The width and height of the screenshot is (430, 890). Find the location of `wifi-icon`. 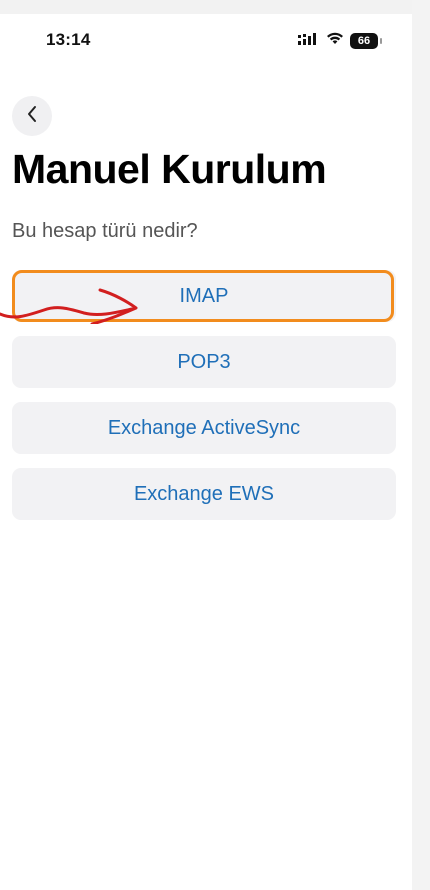

wifi-icon is located at coordinates (335, 41).